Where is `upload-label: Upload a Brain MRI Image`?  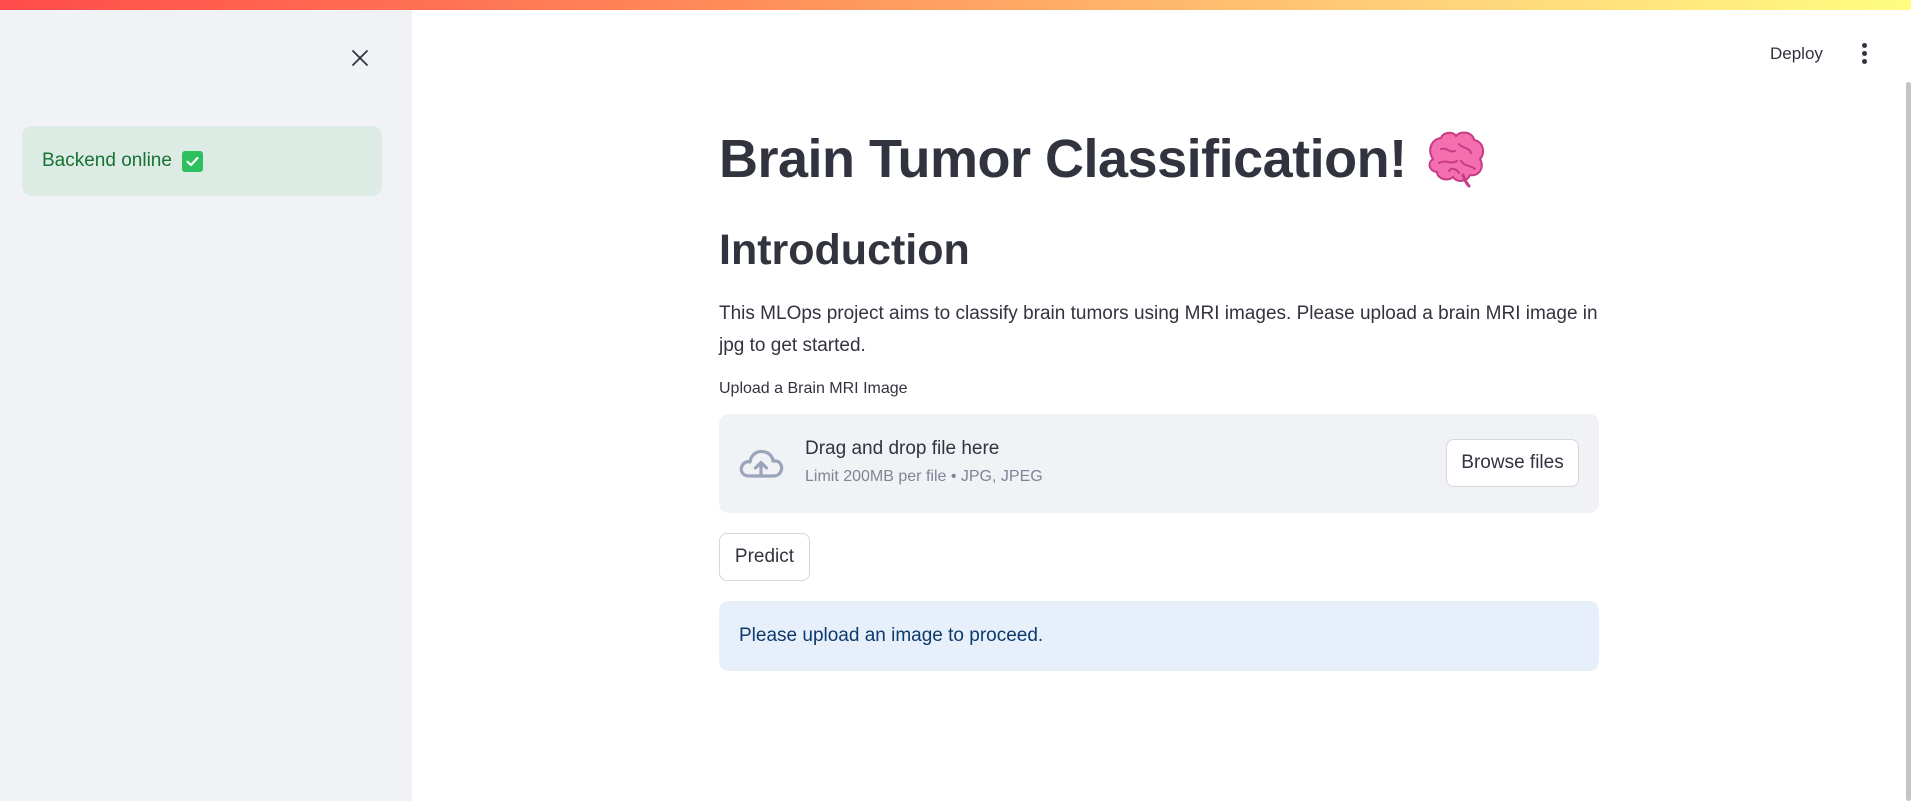
upload-label: Upload a Brain MRI Image is located at coordinates (813, 388).